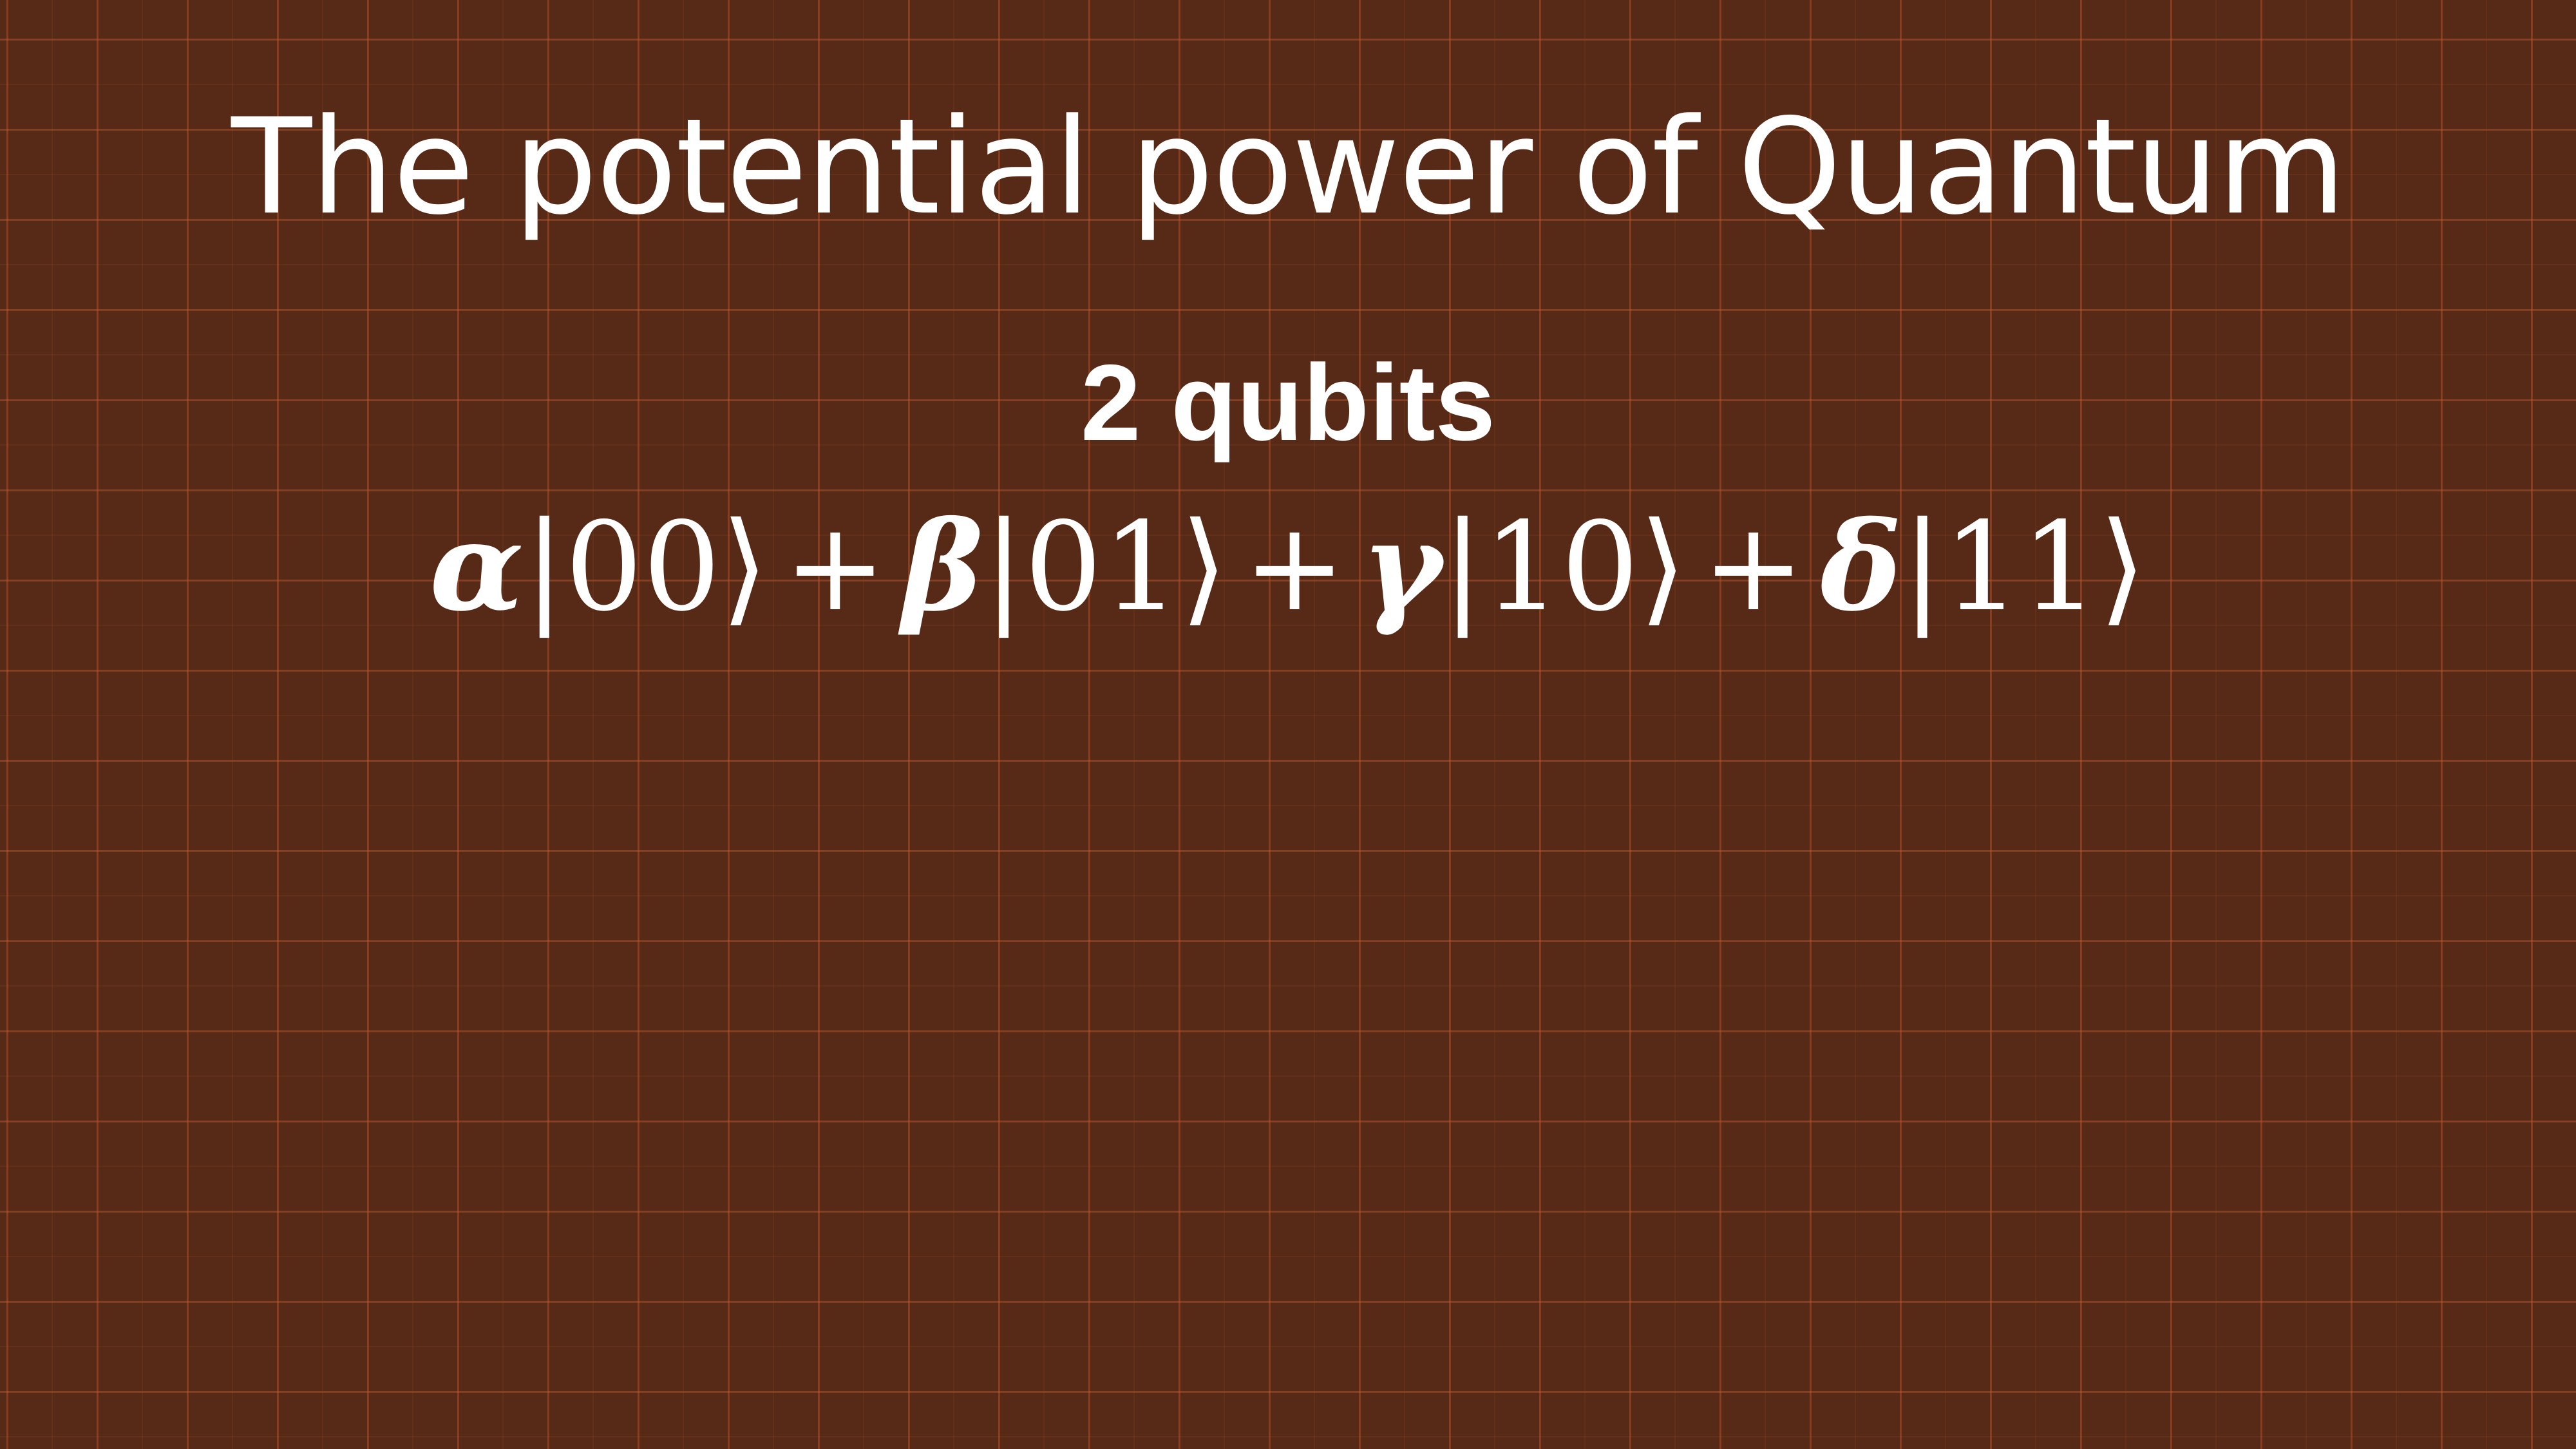  I want to click on coefficient-gamma: γ, so click(1402, 566).